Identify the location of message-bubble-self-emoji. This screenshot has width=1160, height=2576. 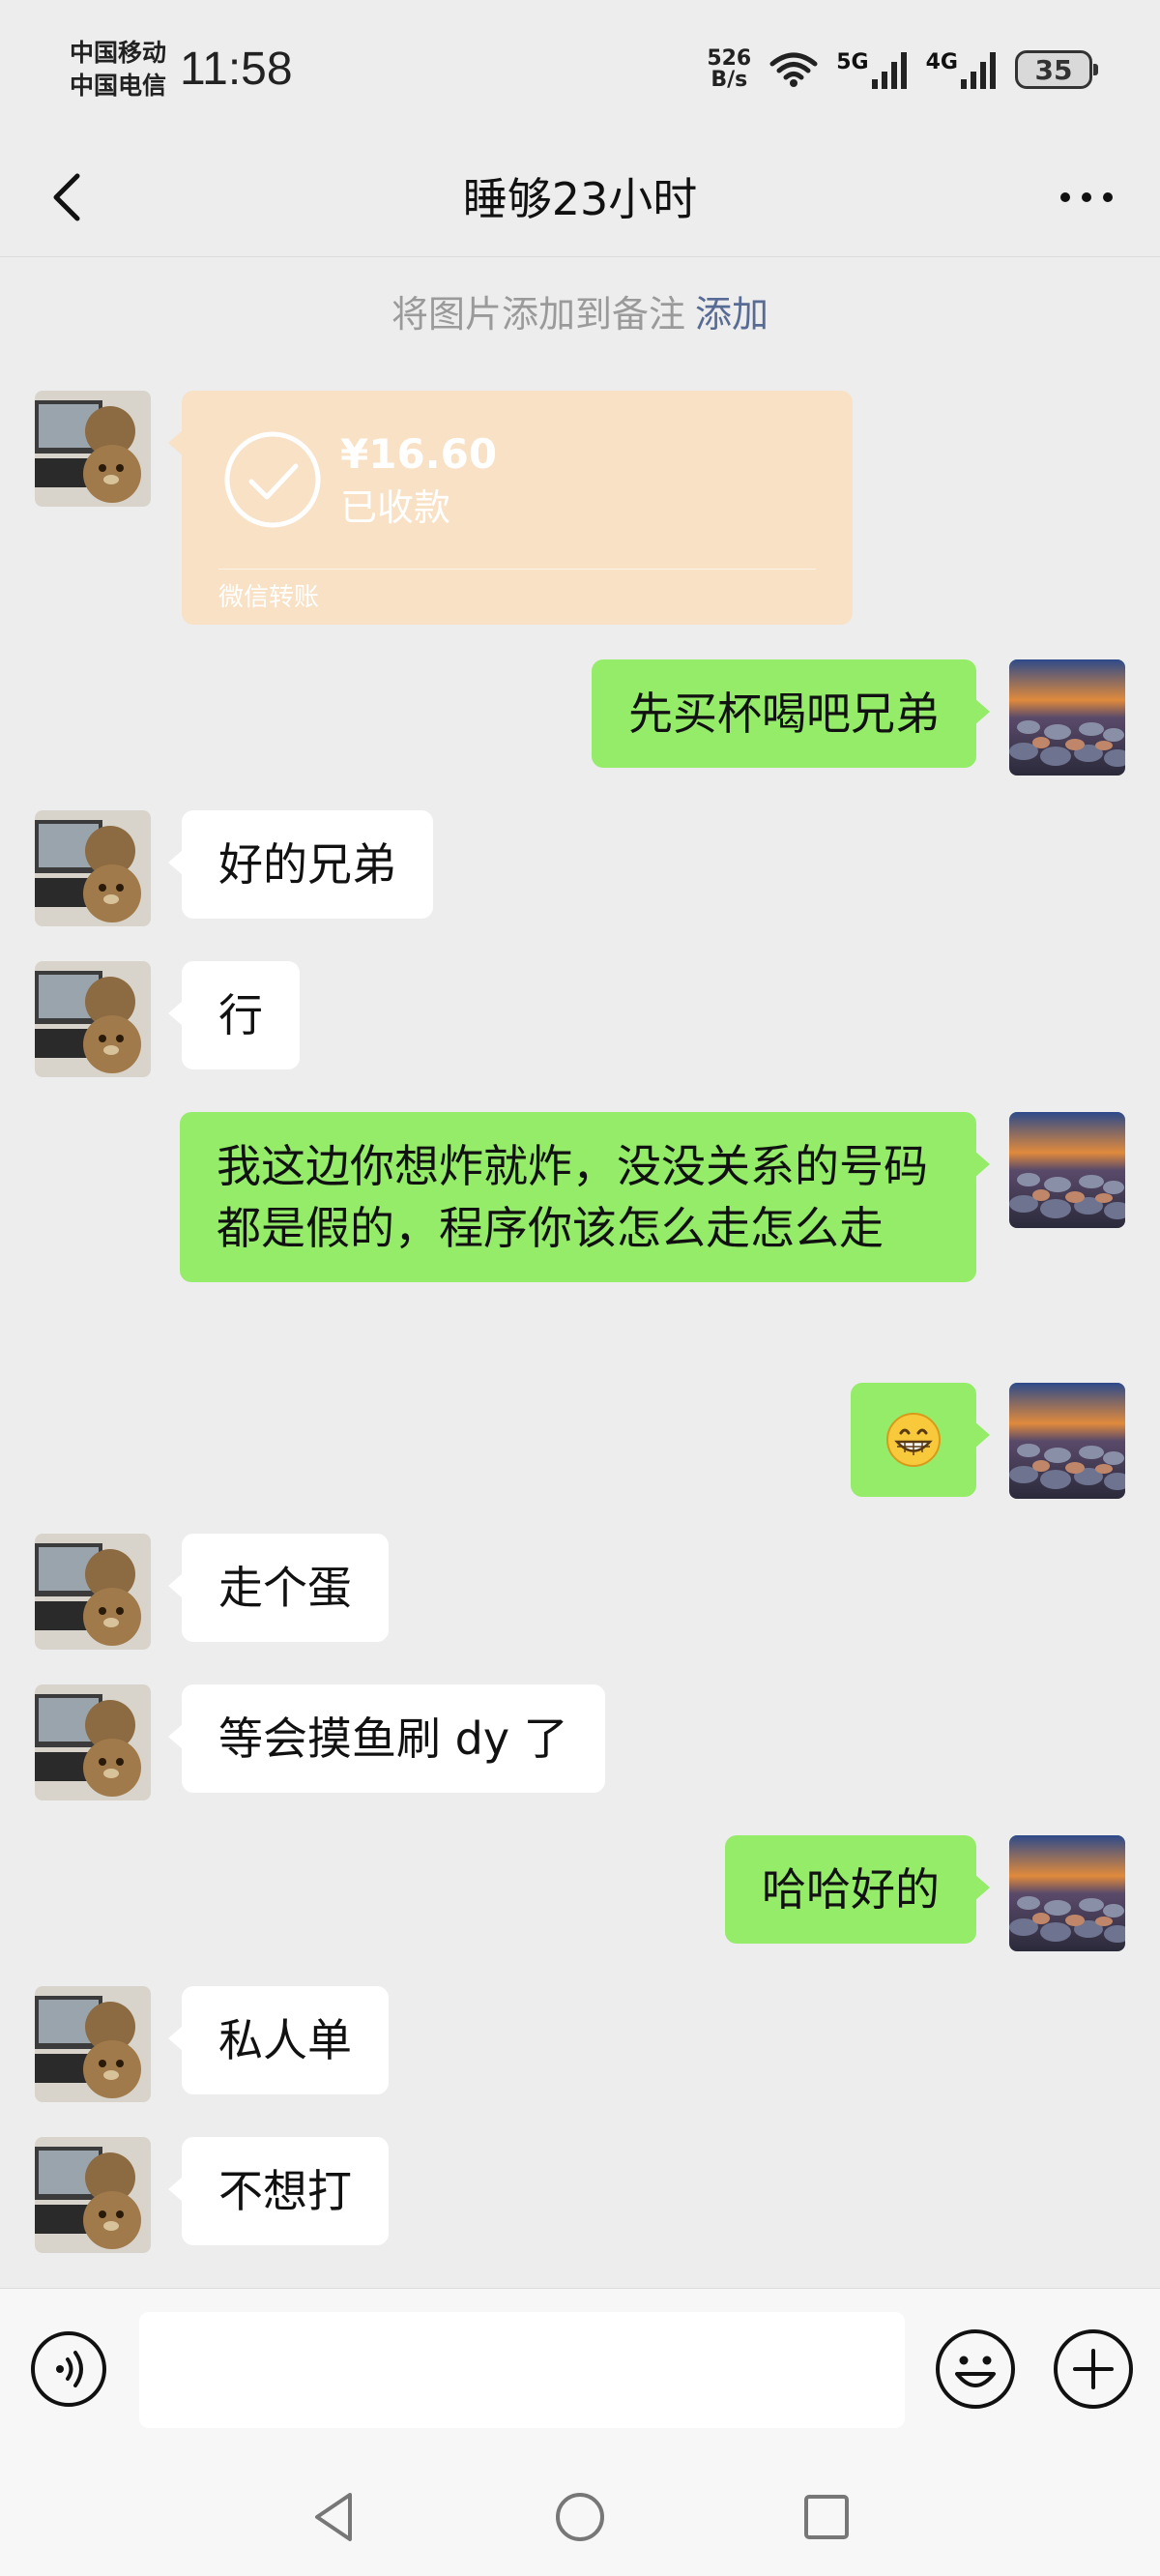
(921, 1440).